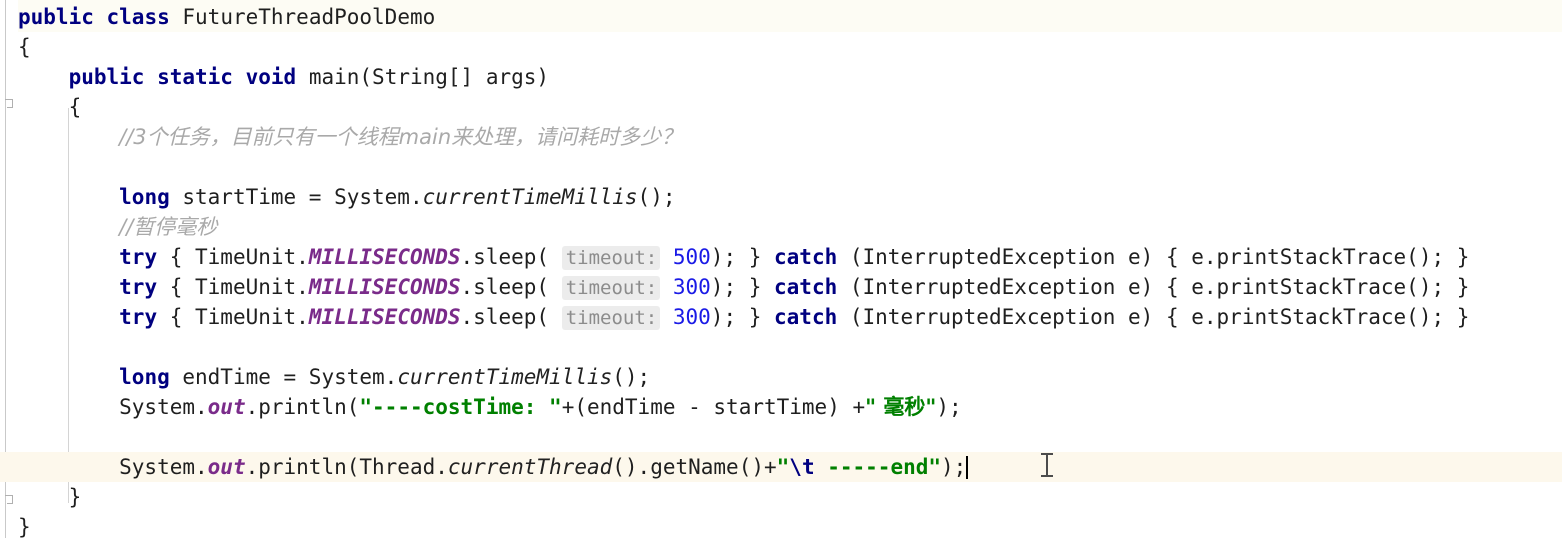 This screenshot has height=538, width=1562. What do you see at coordinates (309, 17) in the screenshot?
I see `code-token-plain: FutureThreadPoolDemo` at bounding box center [309, 17].